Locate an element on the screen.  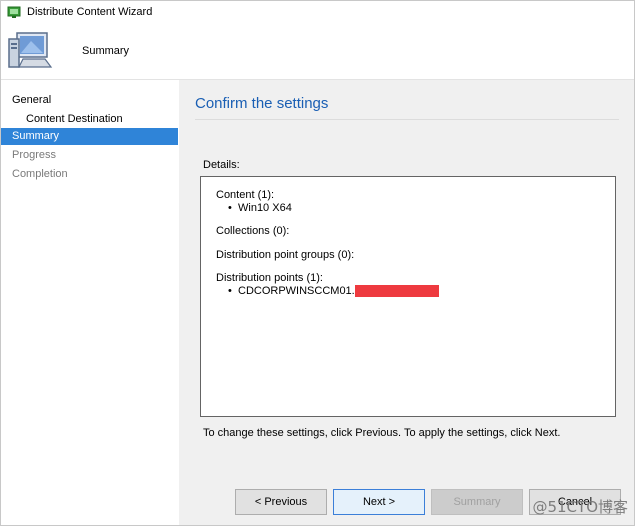
summary-button: Summary is located at coordinates (477, 502).